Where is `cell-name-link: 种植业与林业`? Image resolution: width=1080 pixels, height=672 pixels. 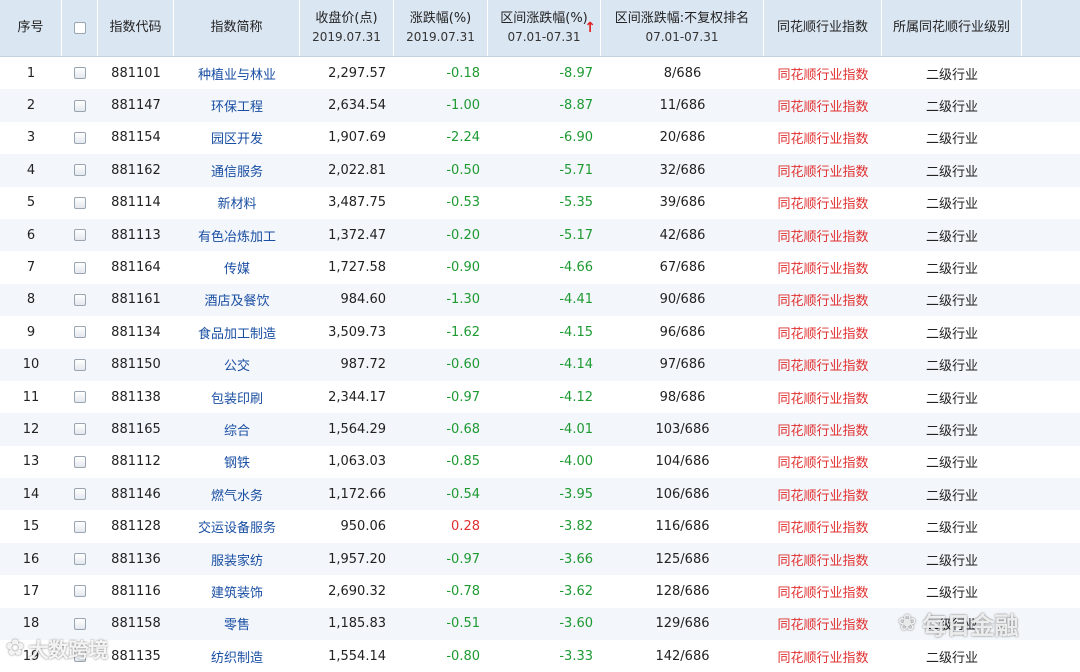 cell-name-link: 种植业与林业 is located at coordinates (237, 73).